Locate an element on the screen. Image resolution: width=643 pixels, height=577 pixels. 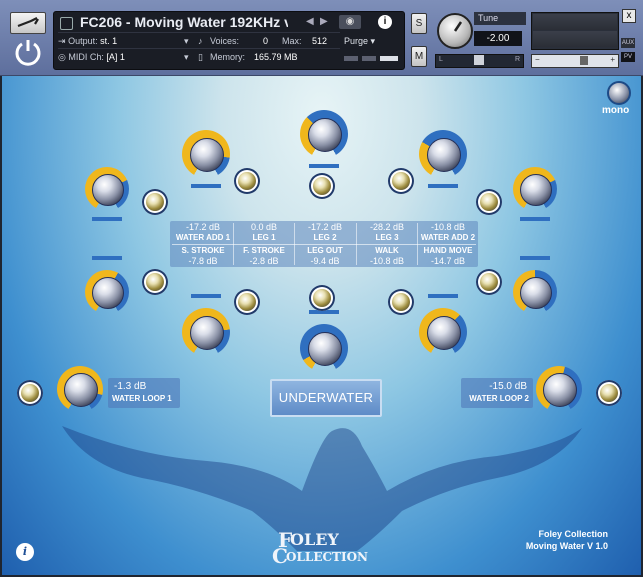
channel-label: LEG 2 is located at coordinates (325, 237).